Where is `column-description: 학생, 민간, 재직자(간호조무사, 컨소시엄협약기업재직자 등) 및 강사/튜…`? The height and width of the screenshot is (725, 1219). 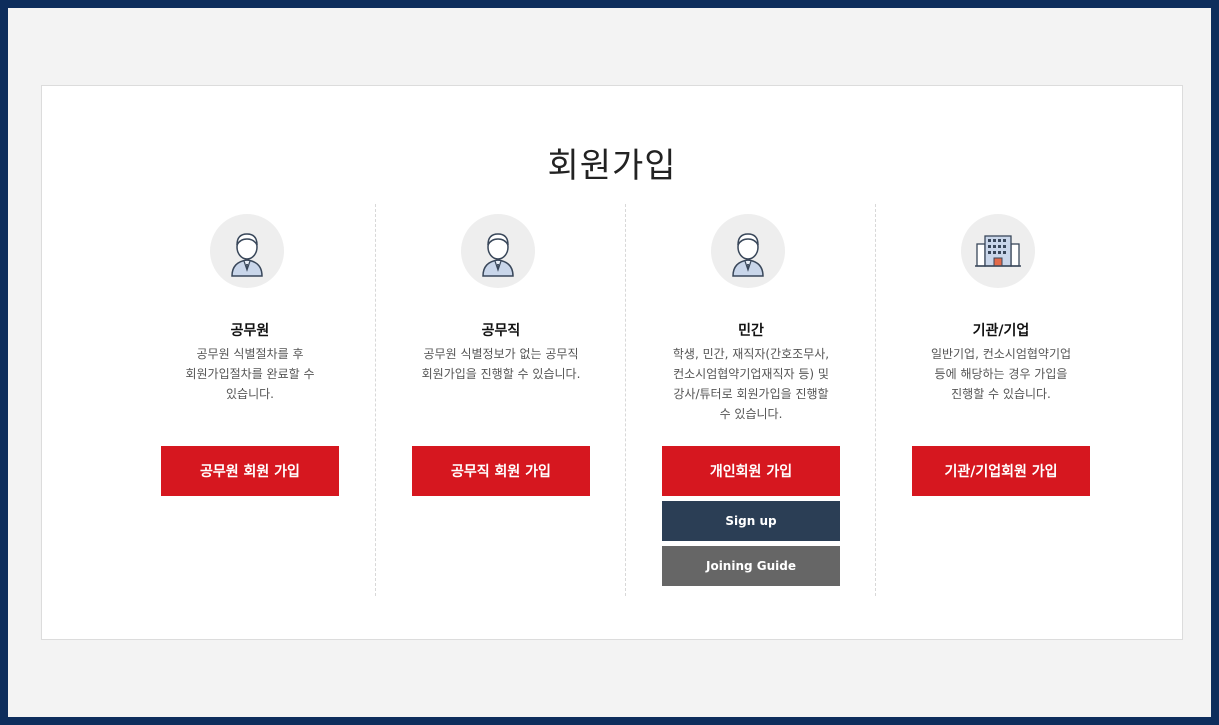 column-description: 학생, 민간, 재직자(간호조무사, 컨소시엄협약기업재직자 등) 및 강사/튜… is located at coordinates (751, 384).